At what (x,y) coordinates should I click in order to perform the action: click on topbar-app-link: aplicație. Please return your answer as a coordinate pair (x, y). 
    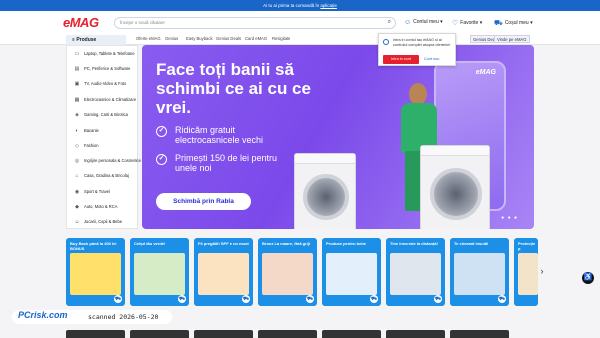
    Looking at the image, I should click on (328, 5).